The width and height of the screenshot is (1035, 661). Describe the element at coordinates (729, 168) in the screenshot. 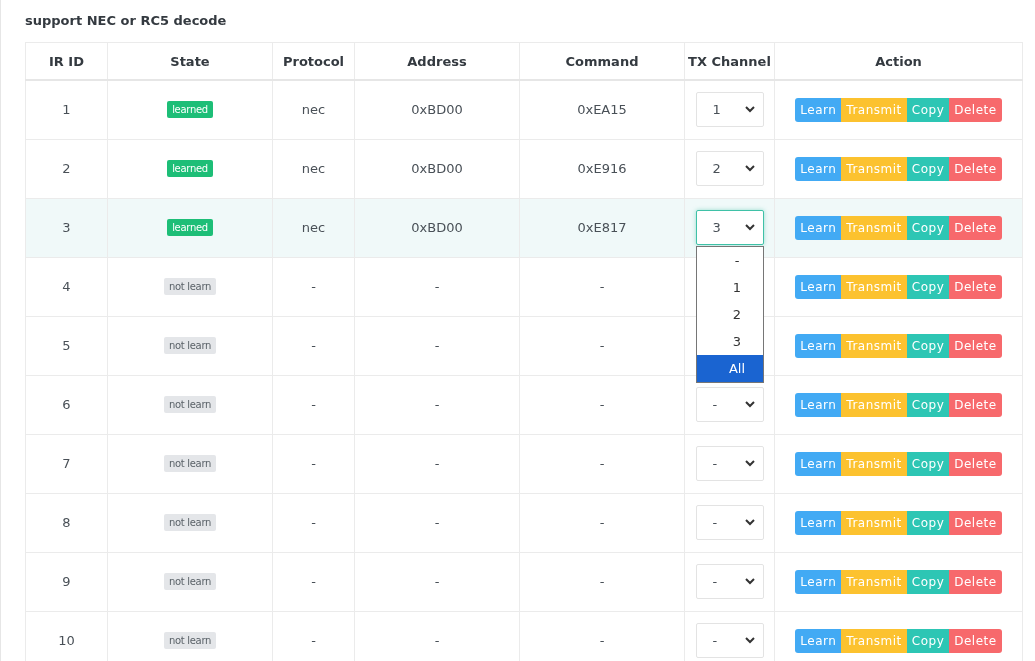

I see `channel-select: 2` at that location.